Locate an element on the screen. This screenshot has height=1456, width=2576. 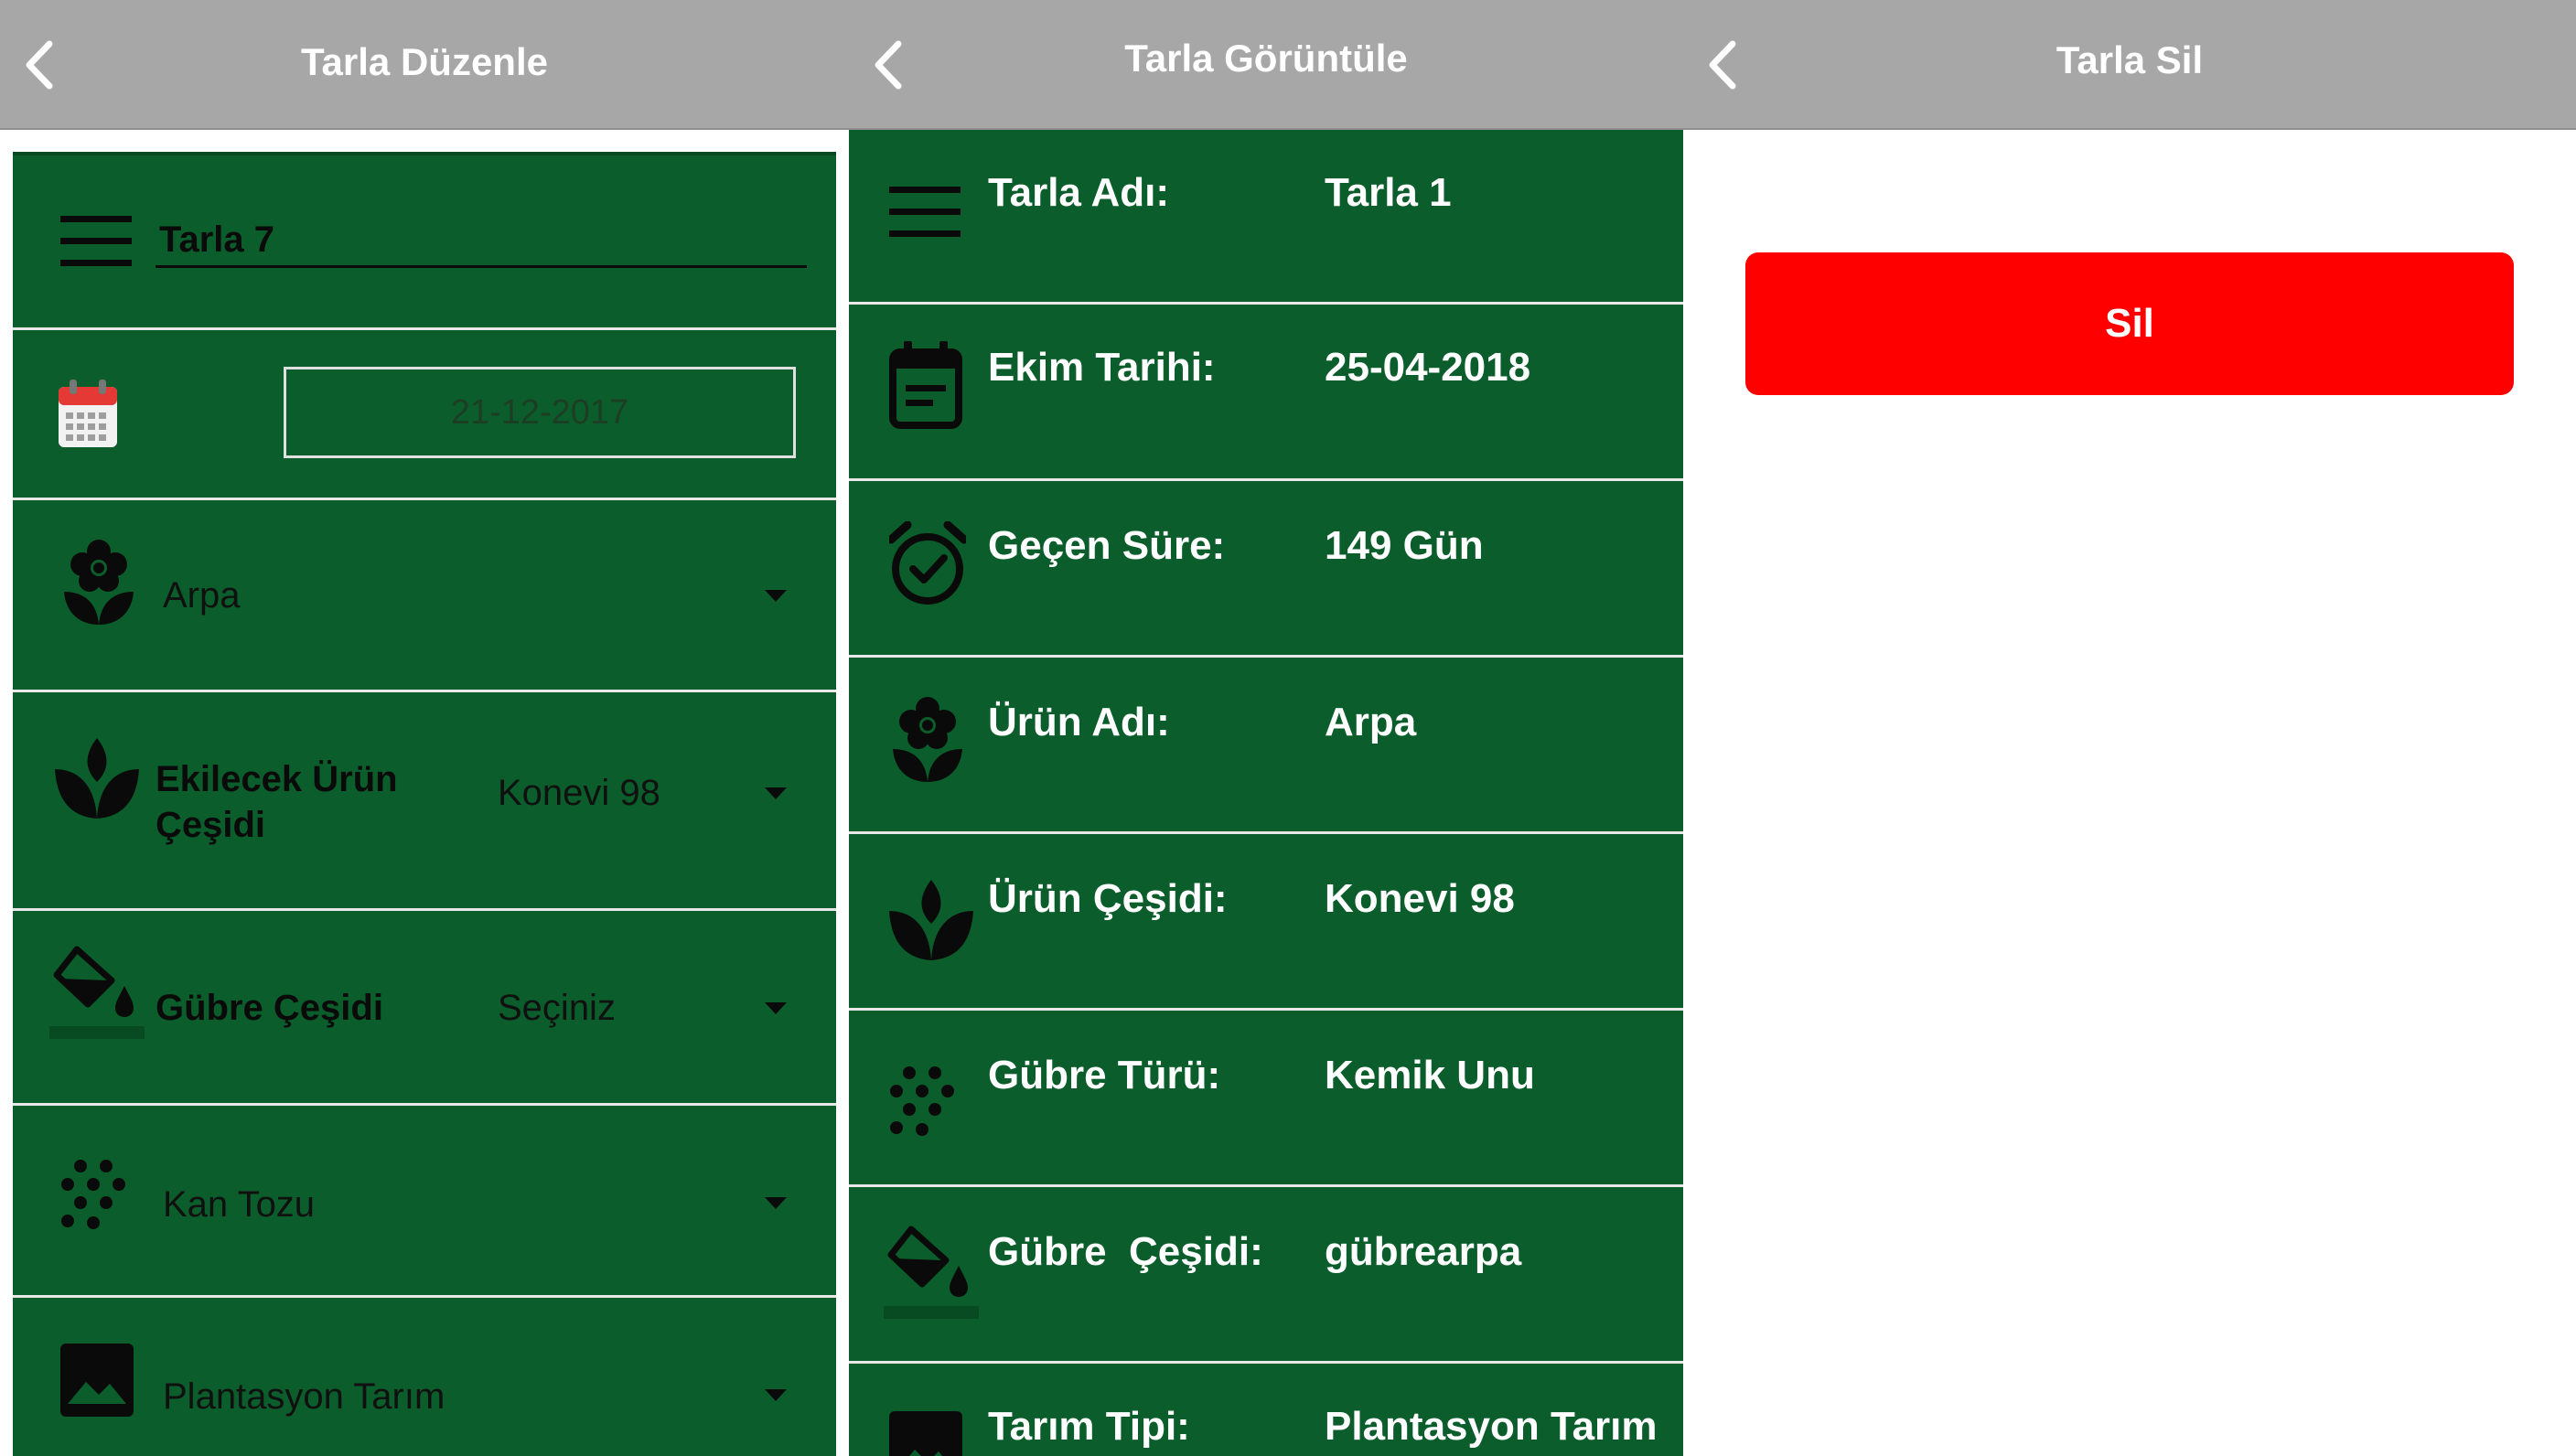
sowing-date-field: 21-12-2017 is located at coordinates (540, 412).